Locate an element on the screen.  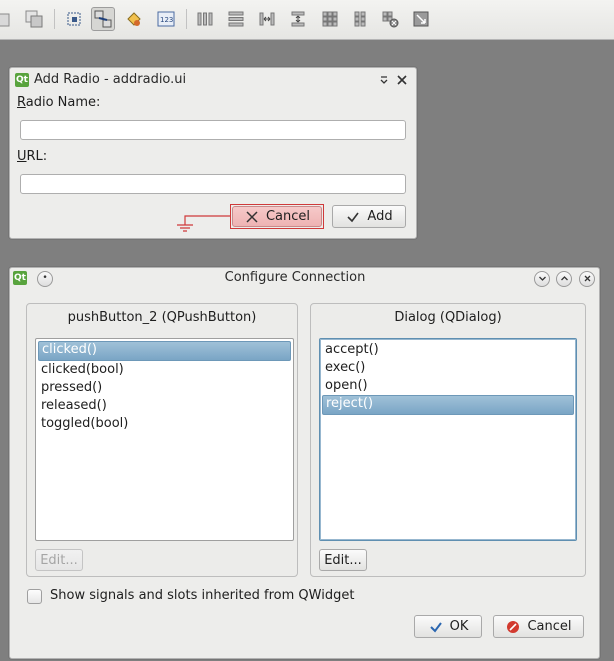
dialog-cancel-button: Cancel is located at coordinates (538, 626).